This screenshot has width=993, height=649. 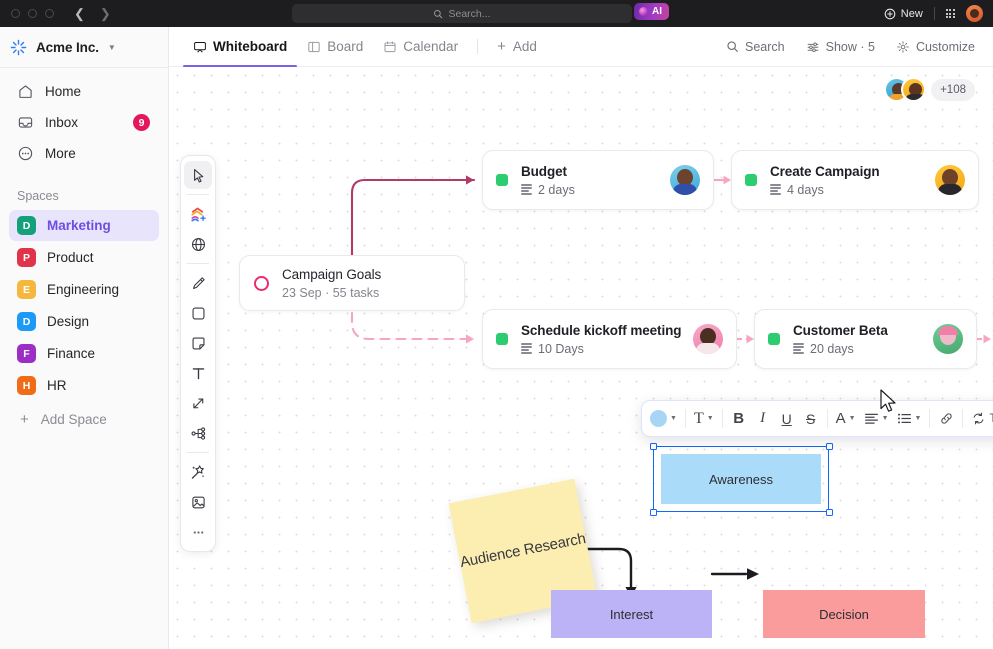 I want to click on list-button: ▼, so click(x=909, y=418).